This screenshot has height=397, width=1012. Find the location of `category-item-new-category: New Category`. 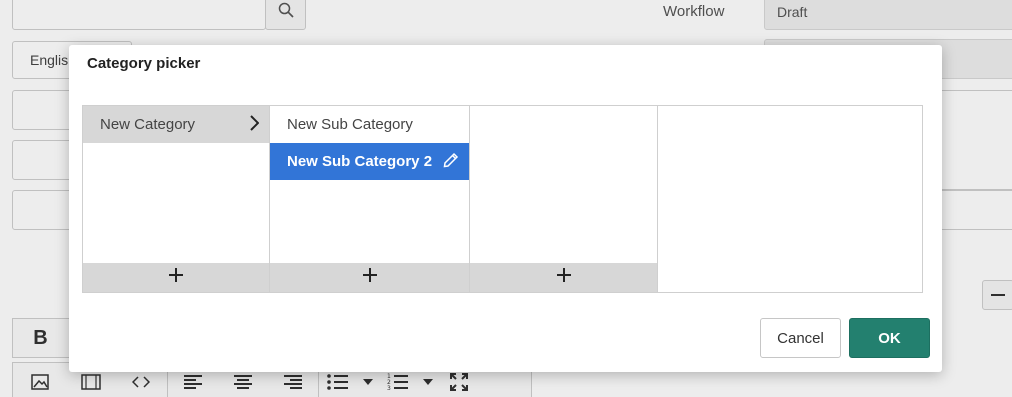

category-item-new-category: New Category is located at coordinates (176, 124).